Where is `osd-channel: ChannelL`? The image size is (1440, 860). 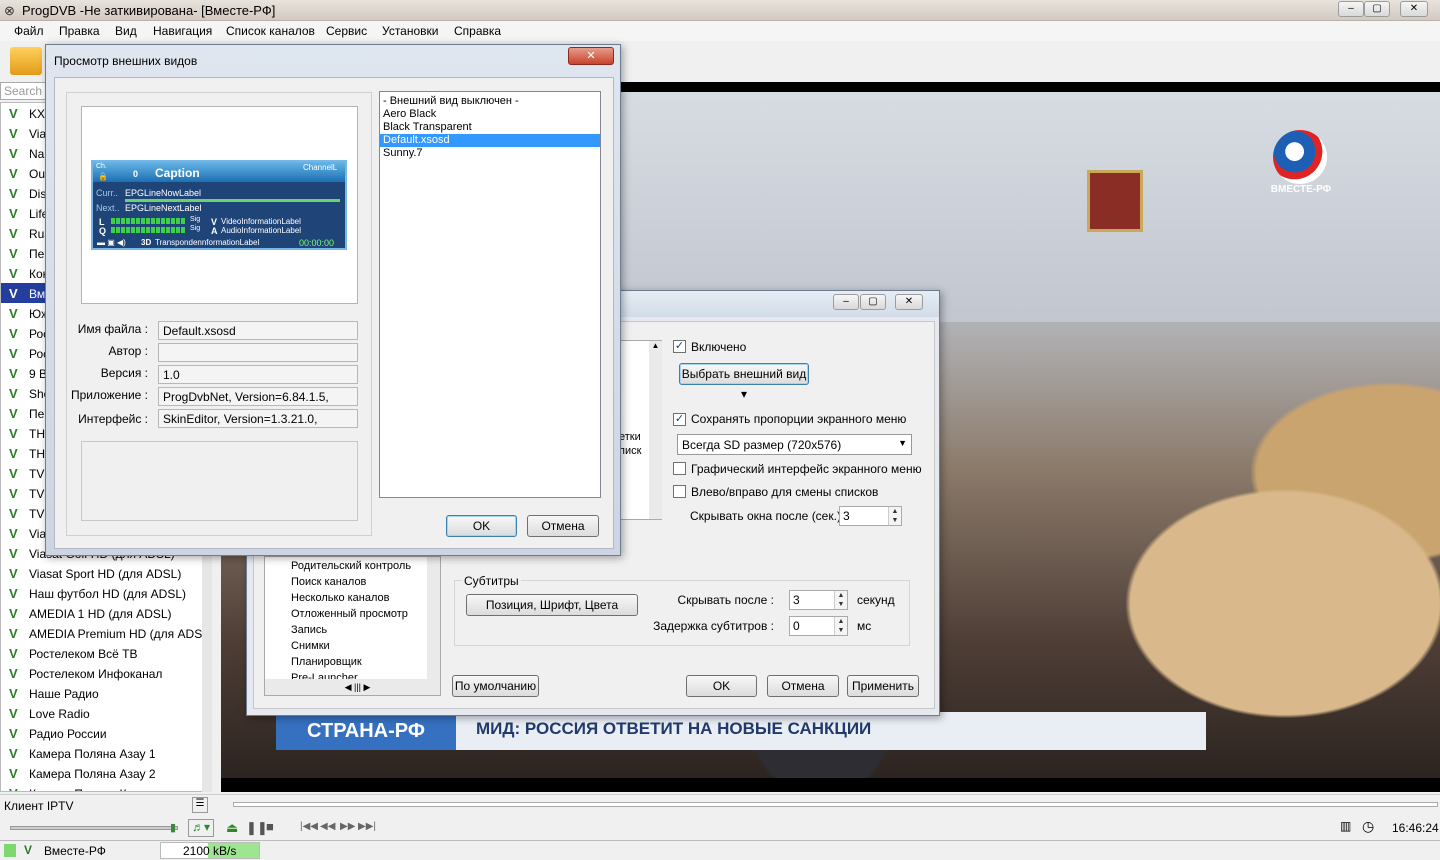
osd-channel: ChannelL is located at coordinates (320, 167).